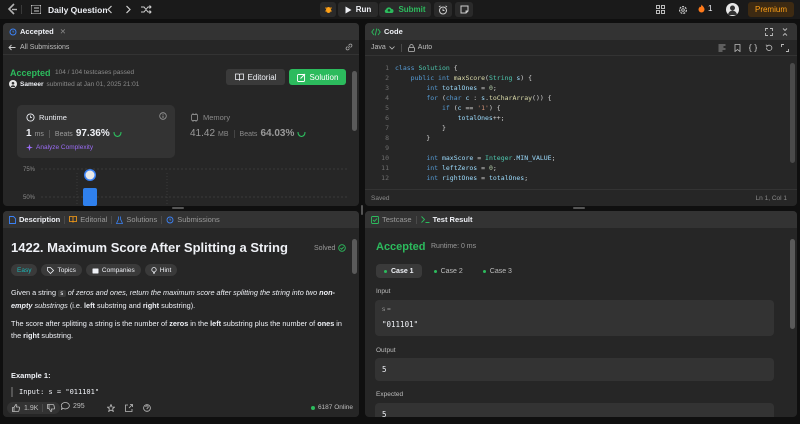 This screenshot has height=424, width=800. I want to click on building-icon, so click(95, 270).